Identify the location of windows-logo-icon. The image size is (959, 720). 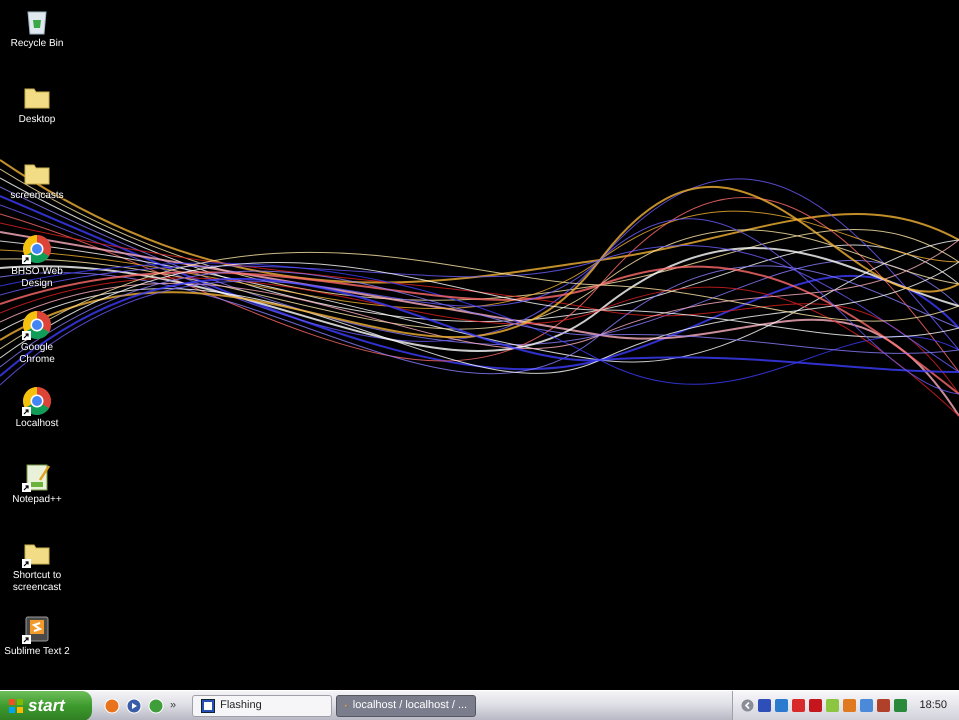
(16, 706).